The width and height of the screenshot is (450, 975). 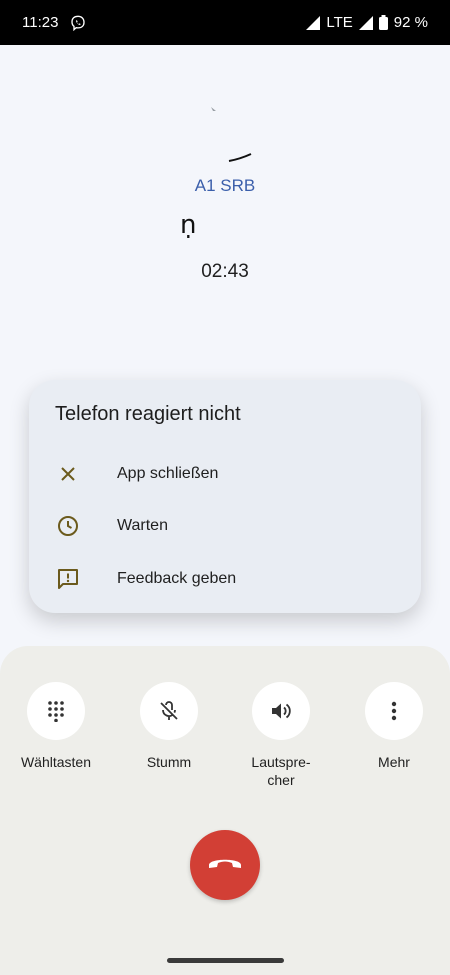 I want to click on speaker-icon, so click(x=281, y=711).